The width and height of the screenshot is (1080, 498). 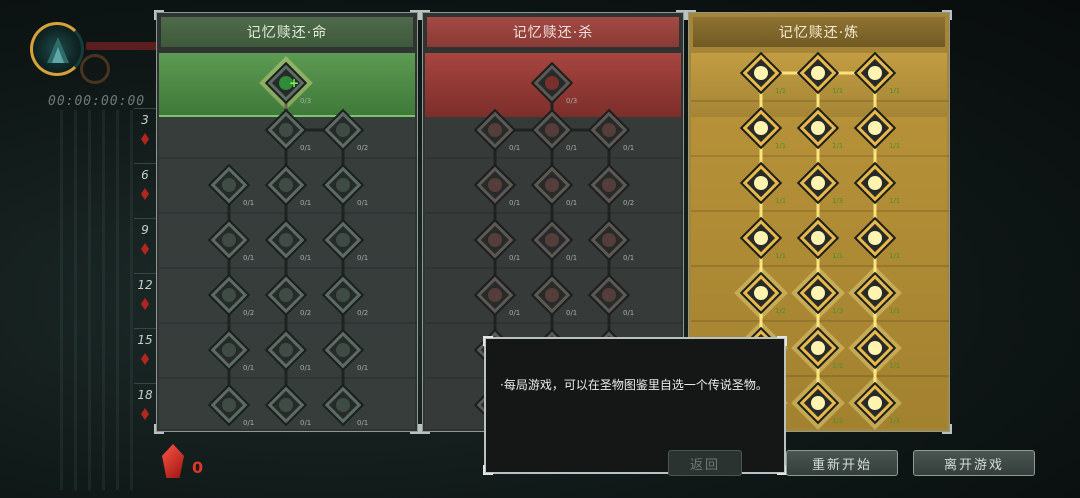 I want to click on tooltip-text: ·每局游戏，可以在圣物图鉴里自选一个传说圣物。, so click(x=634, y=385).